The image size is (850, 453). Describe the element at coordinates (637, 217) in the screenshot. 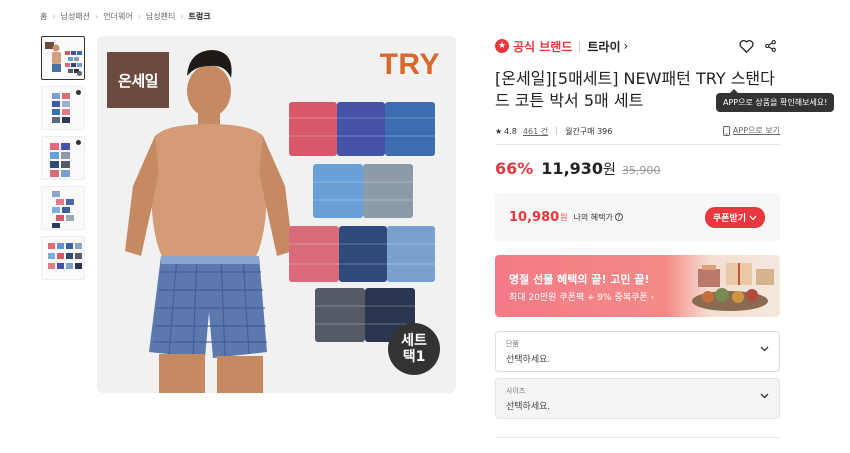

I see `benefit-price-box: 10,980 원 나의 혜택가 ? 쿠폰받기` at that location.